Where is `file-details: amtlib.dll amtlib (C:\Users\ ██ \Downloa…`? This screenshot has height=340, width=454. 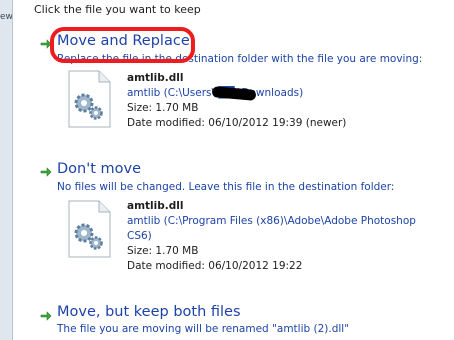
file-details: amtlib.dll amtlib (C:\Users\ ██ \Downloa… is located at coordinates (236, 101).